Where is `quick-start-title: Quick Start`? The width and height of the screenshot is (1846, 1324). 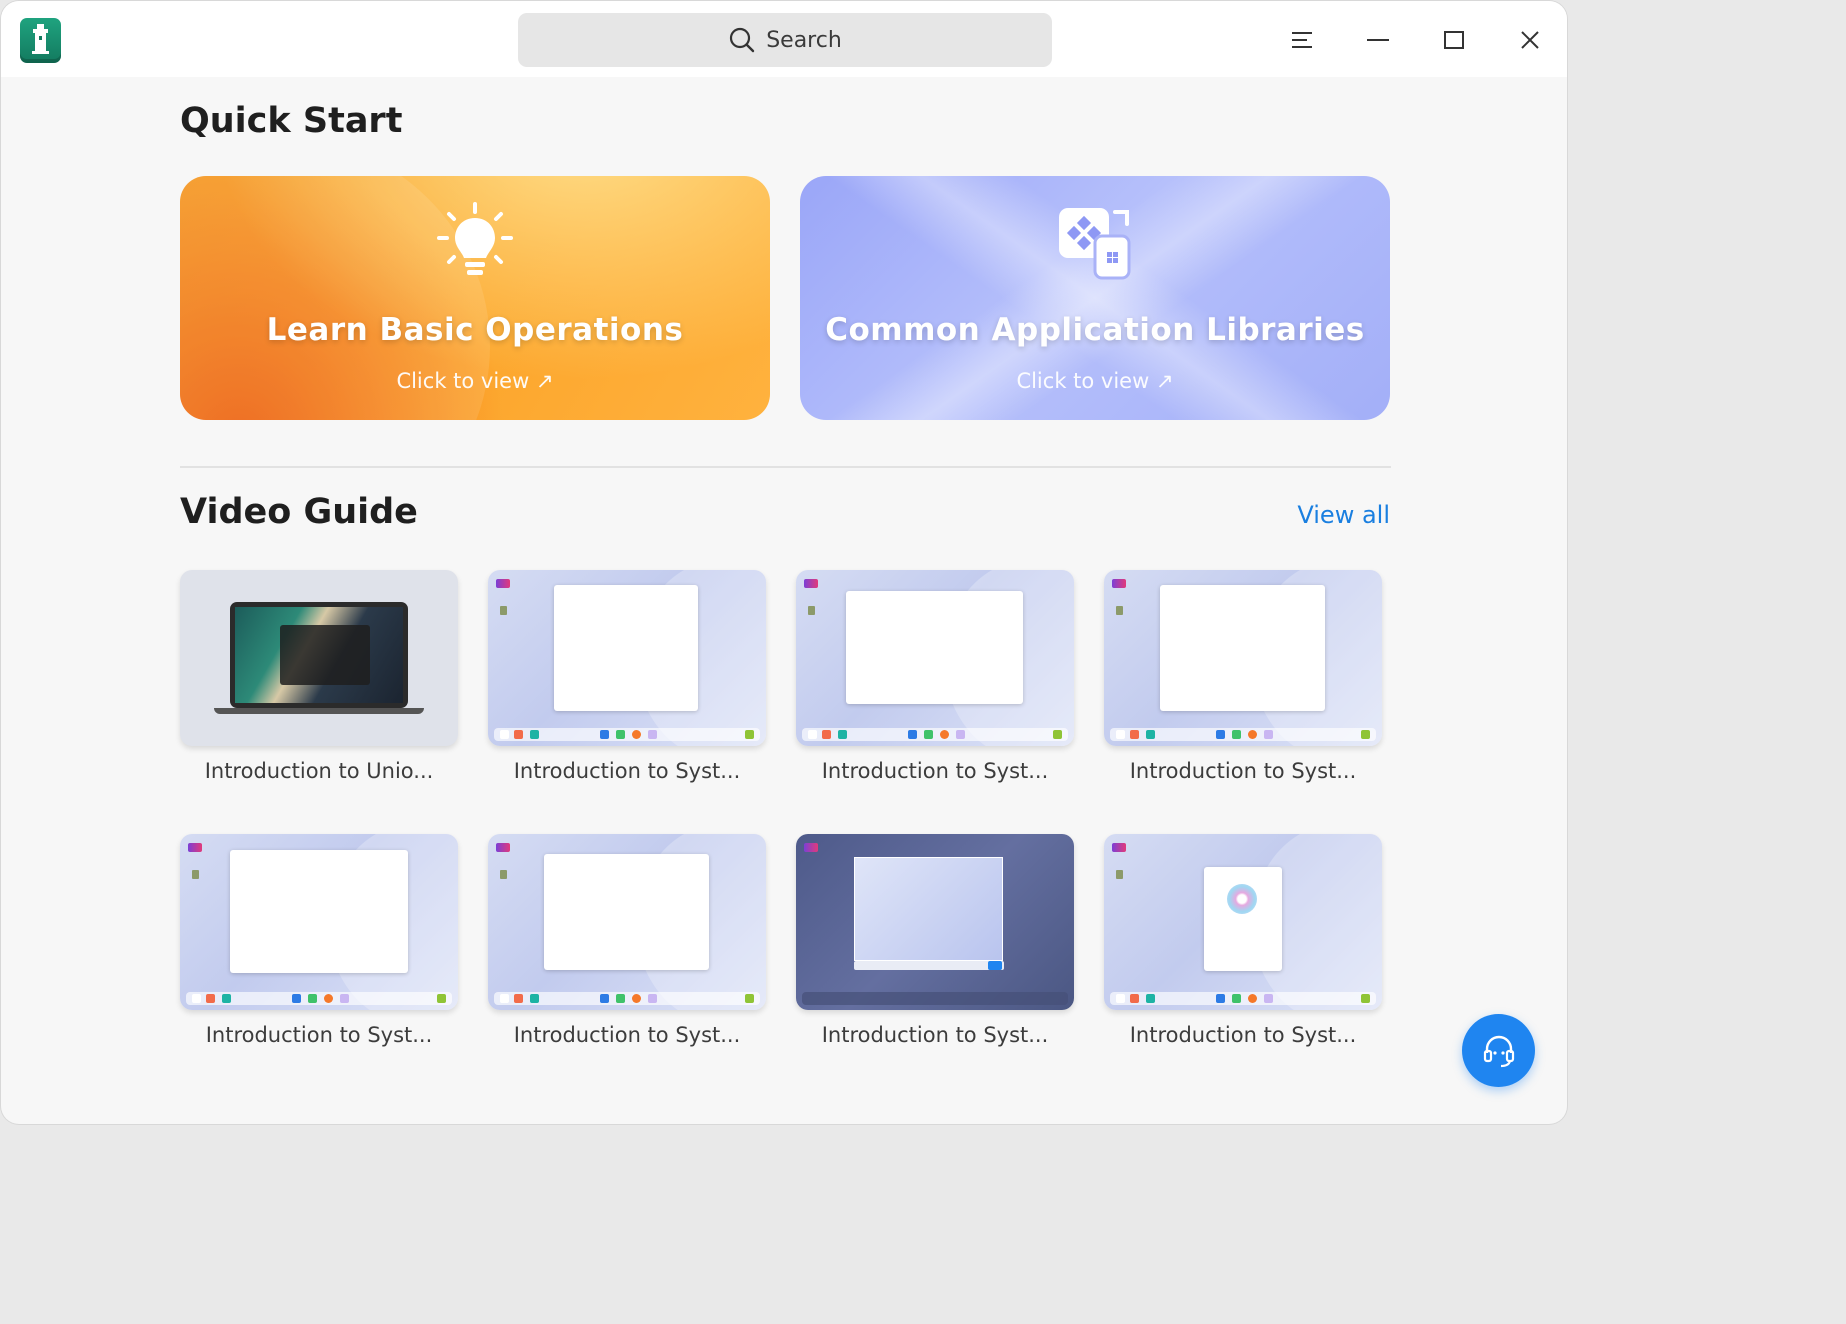
quick-start-title: Quick Start is located at coordinates (291, 121).